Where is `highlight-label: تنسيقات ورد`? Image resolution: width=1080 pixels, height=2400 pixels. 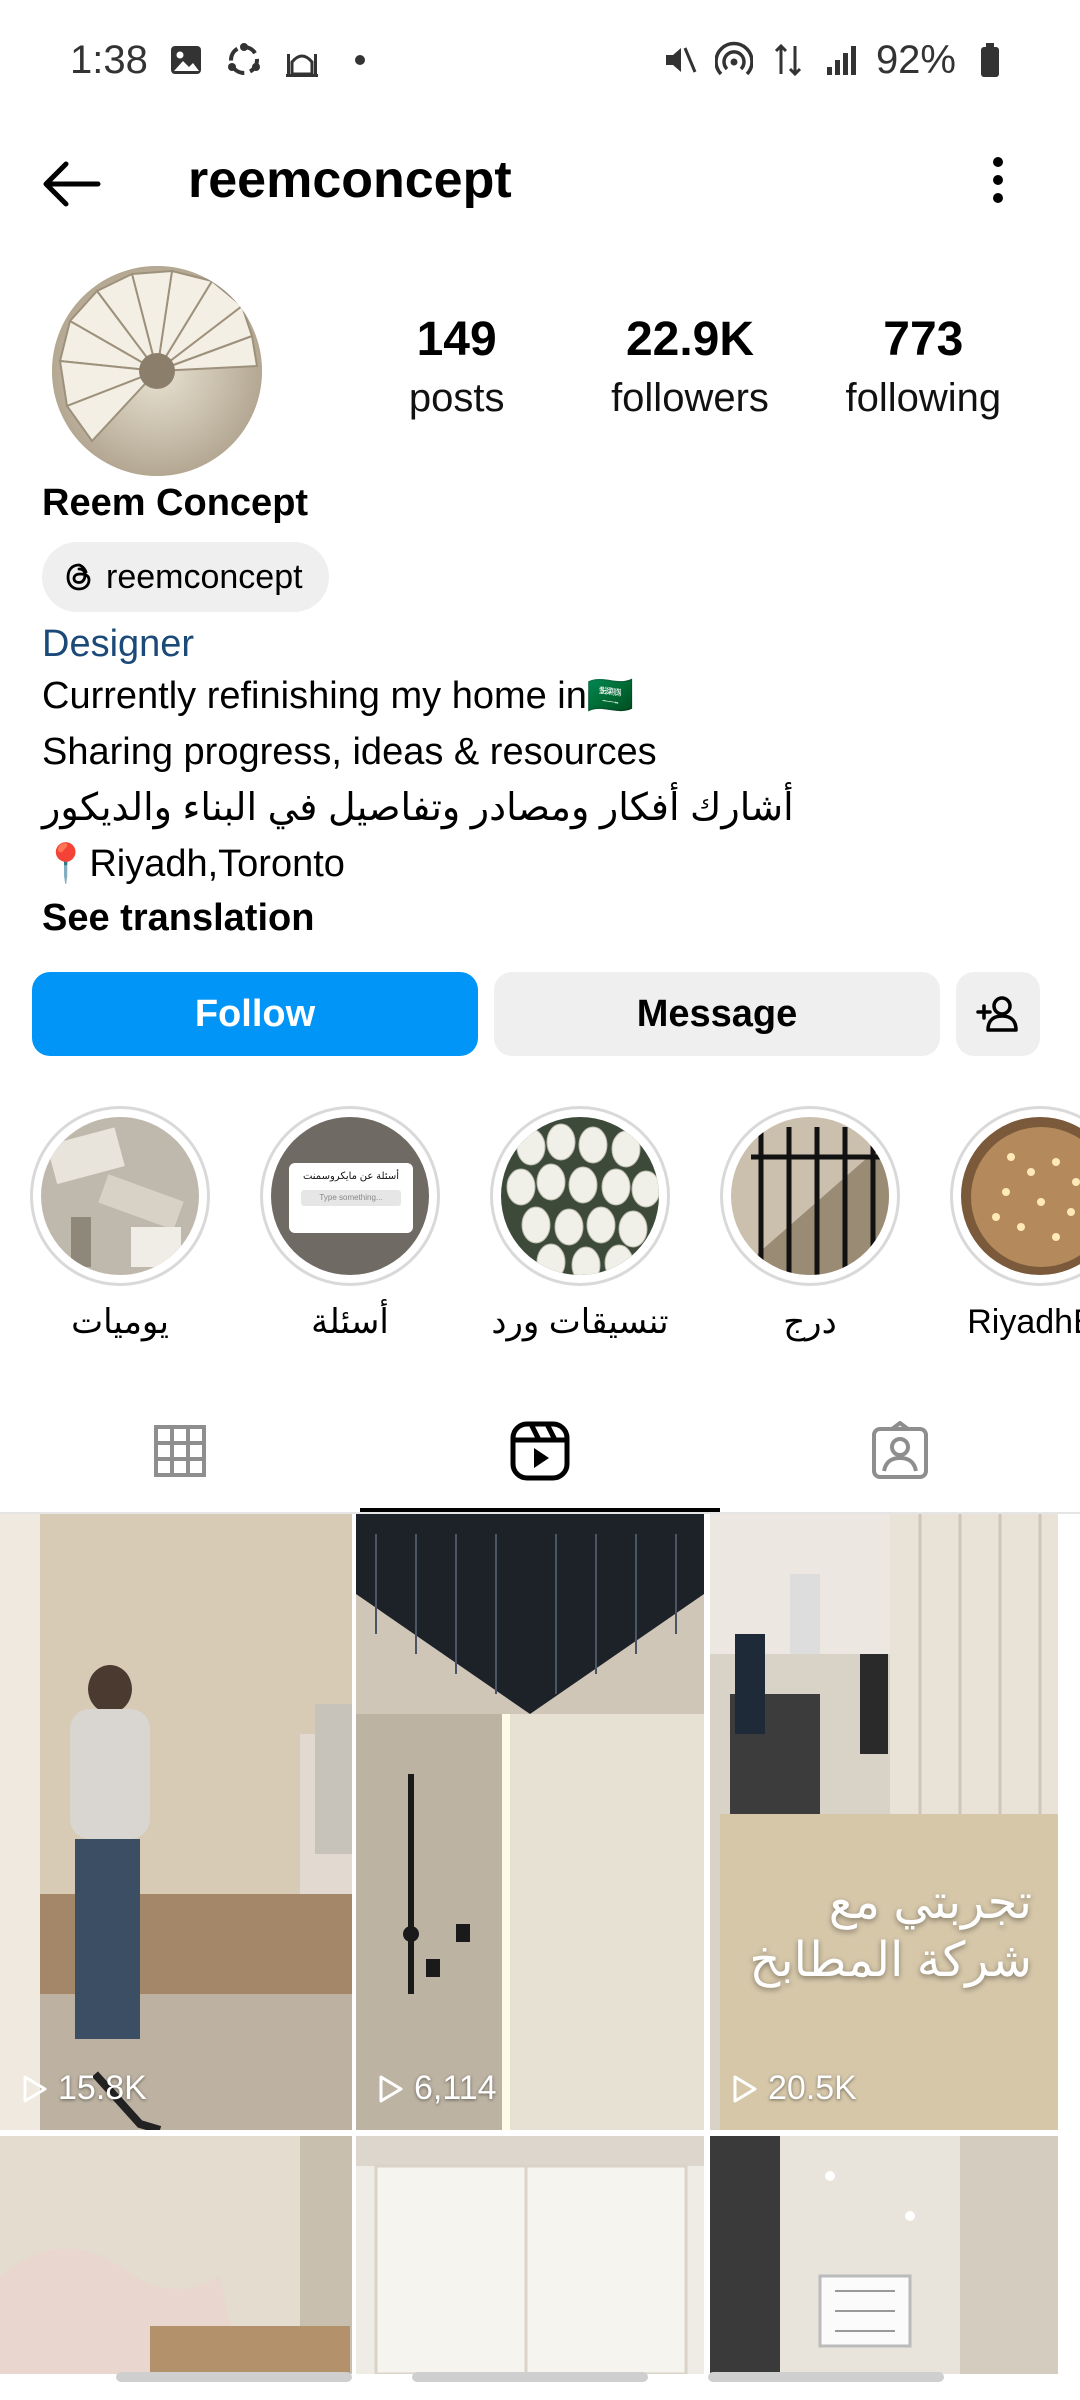 highlight-label: تنسيقات ورد is located at coordinates (580, 1322).